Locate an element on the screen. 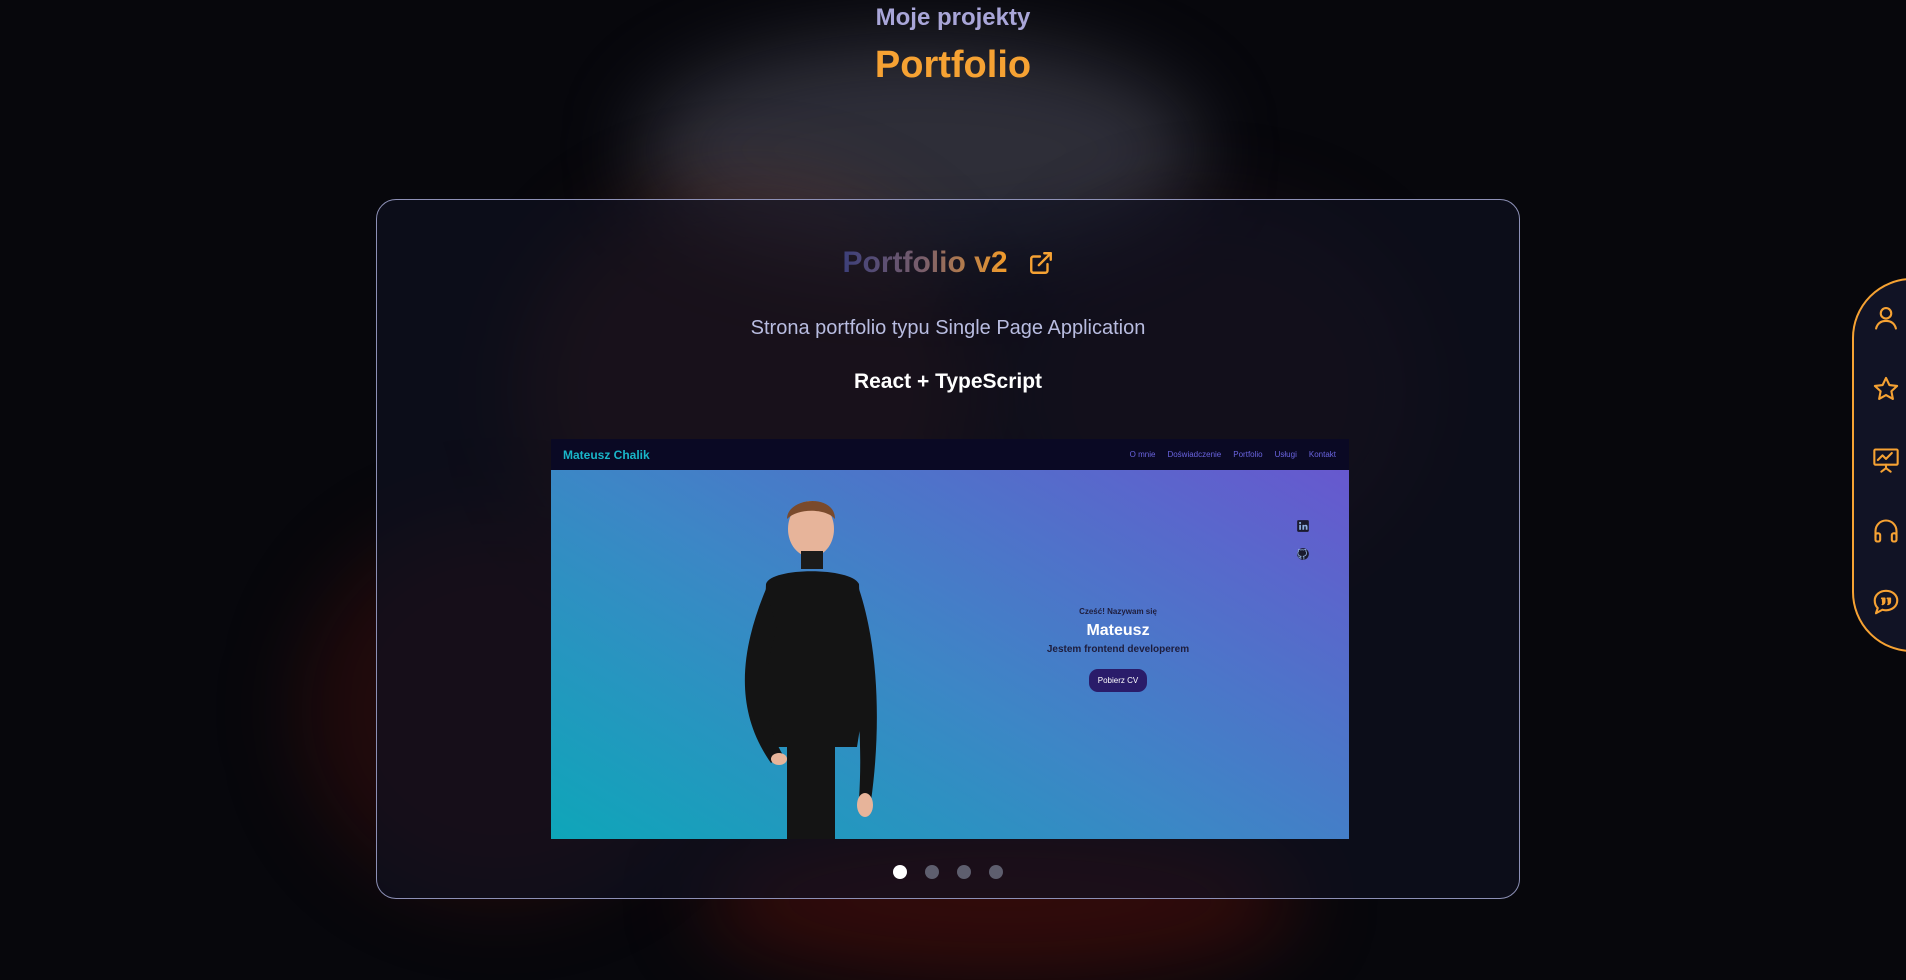  preview-menu-item: Kontakt is located at coordinates (1322, 454).